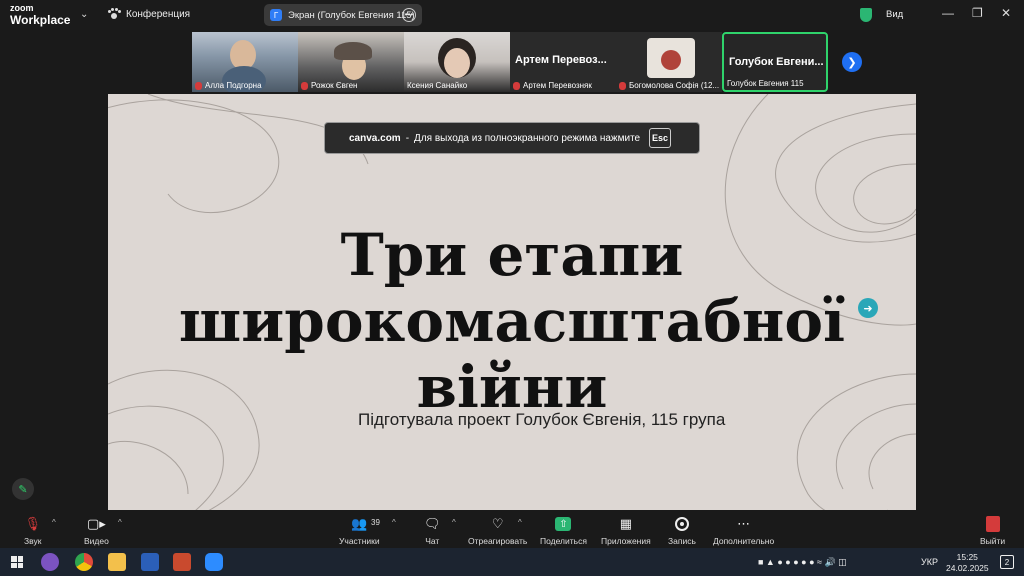 Image resolution: width=1024 pixels, height=576 pixels. Describe the element at coordinates (17, 562) in the screenshot. I see `windows-start-icon` at that location.